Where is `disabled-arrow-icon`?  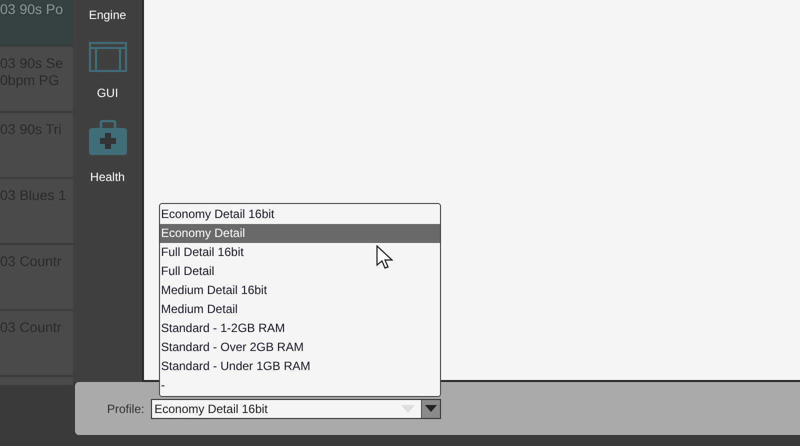 disabled-arrow-icon is located at coordinates (408, 408).